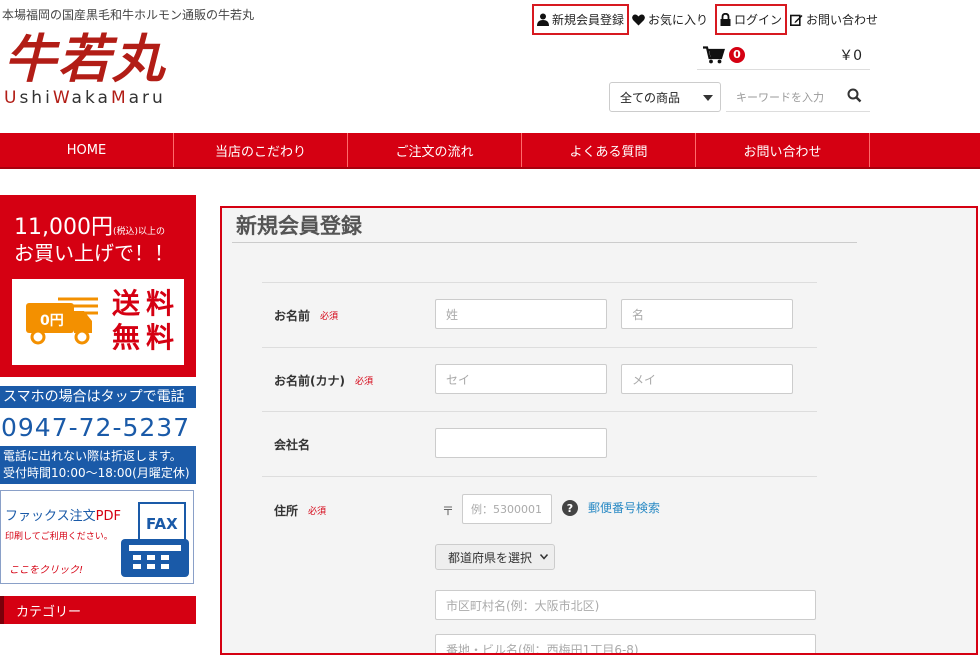 Image resolution: width=980 pixels, height=655 pixels. I want to click on help-icon: ?, so click(570, 508).